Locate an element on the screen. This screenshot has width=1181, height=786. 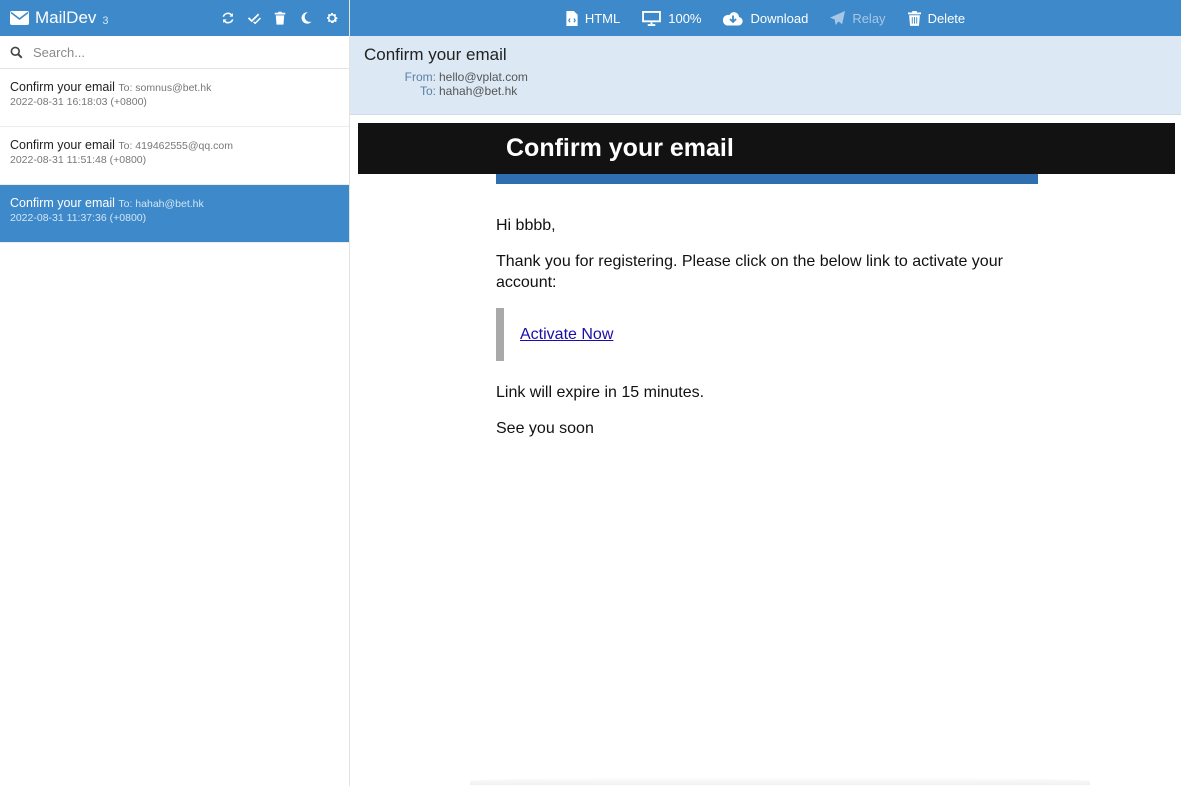
email-count: 3 is located at coordinates (105, 21).